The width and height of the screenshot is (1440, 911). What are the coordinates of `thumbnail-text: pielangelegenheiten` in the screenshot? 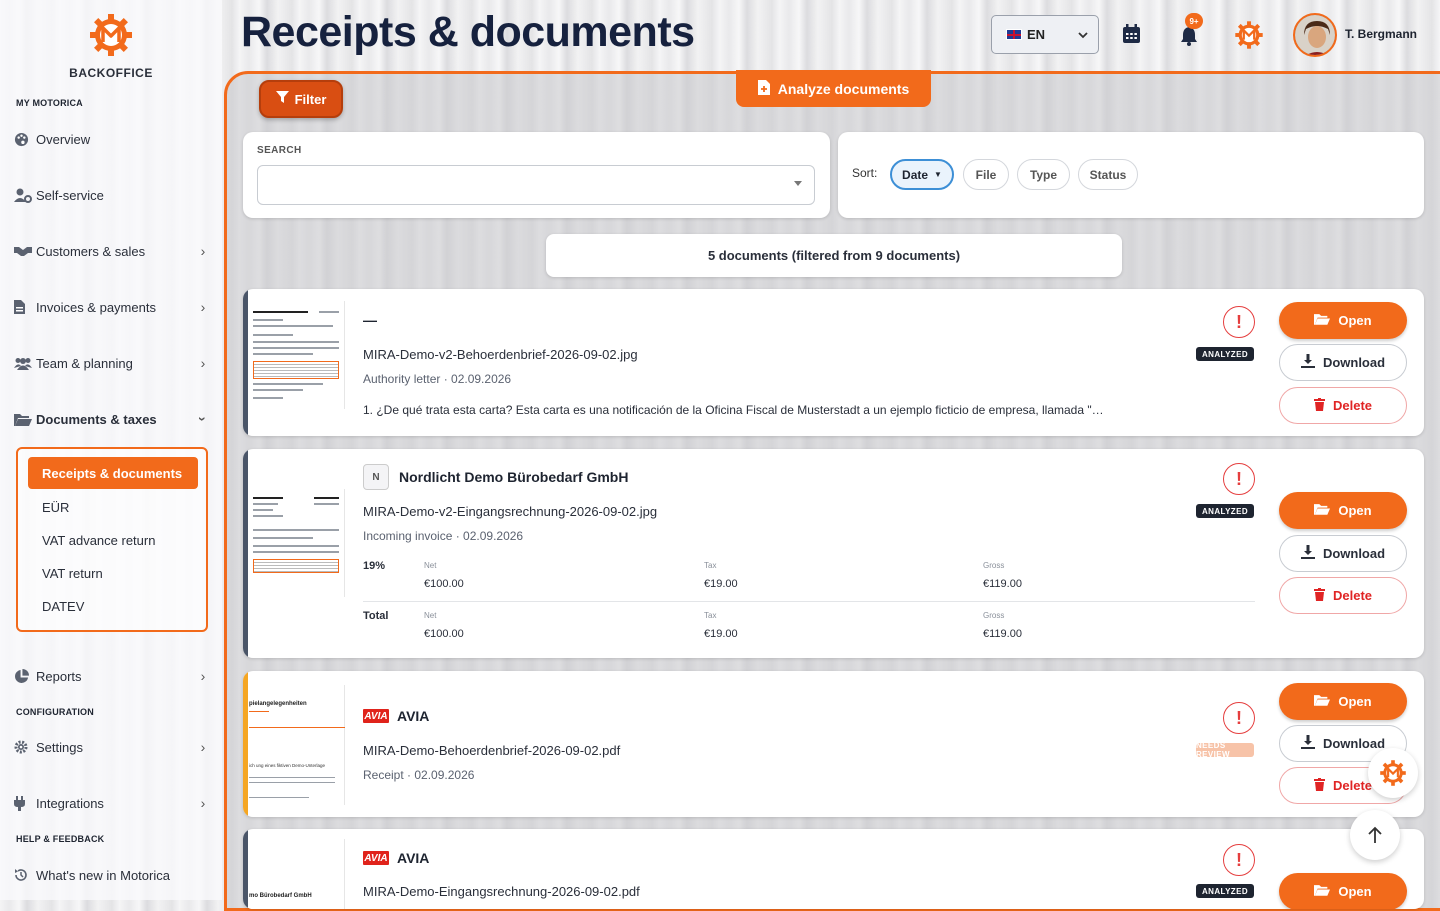 It's located at (278, 704).